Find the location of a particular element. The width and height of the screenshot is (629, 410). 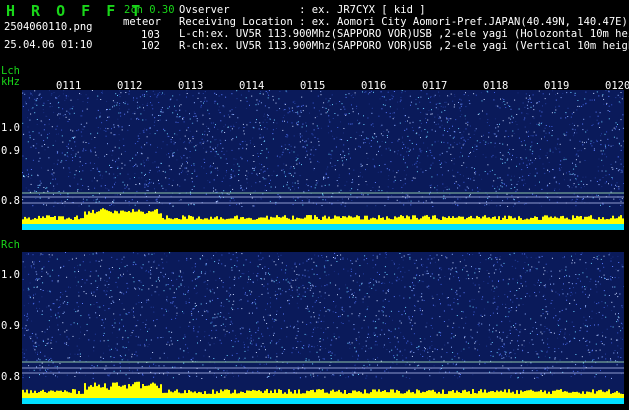

datetime-label: 25.04.06 01:10 is located at coordinates (48, 45).